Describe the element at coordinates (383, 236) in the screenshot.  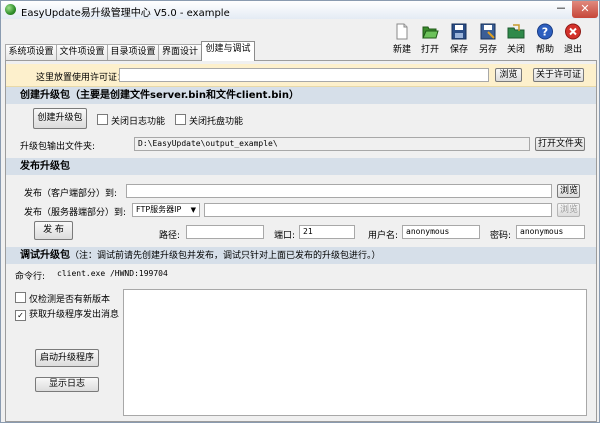
I see `username-label: 用户名:` at that location.